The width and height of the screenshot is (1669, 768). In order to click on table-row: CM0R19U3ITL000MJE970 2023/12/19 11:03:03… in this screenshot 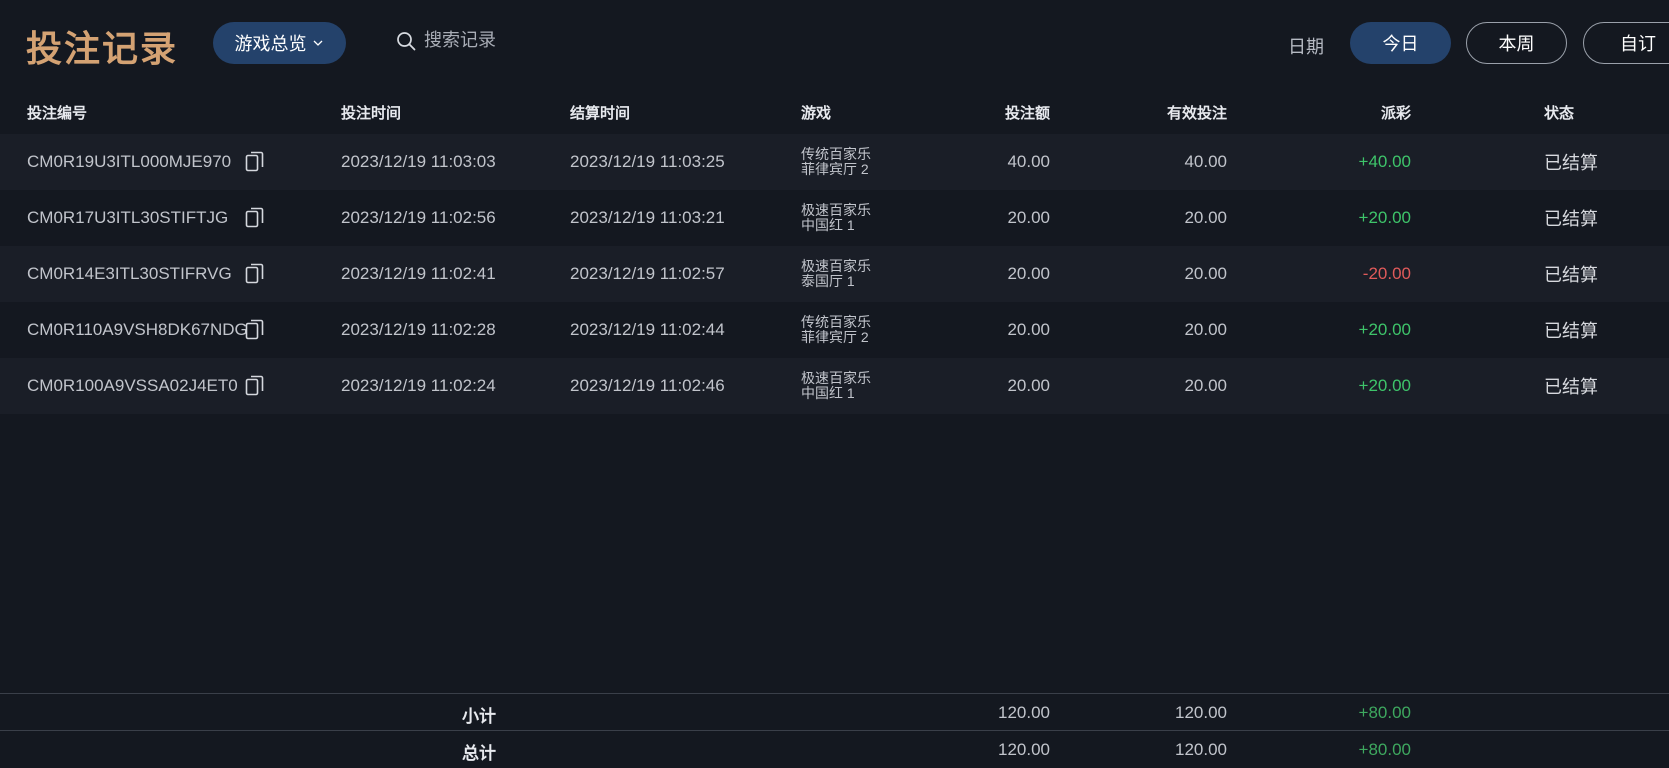, I will do `click(834, 162)`.